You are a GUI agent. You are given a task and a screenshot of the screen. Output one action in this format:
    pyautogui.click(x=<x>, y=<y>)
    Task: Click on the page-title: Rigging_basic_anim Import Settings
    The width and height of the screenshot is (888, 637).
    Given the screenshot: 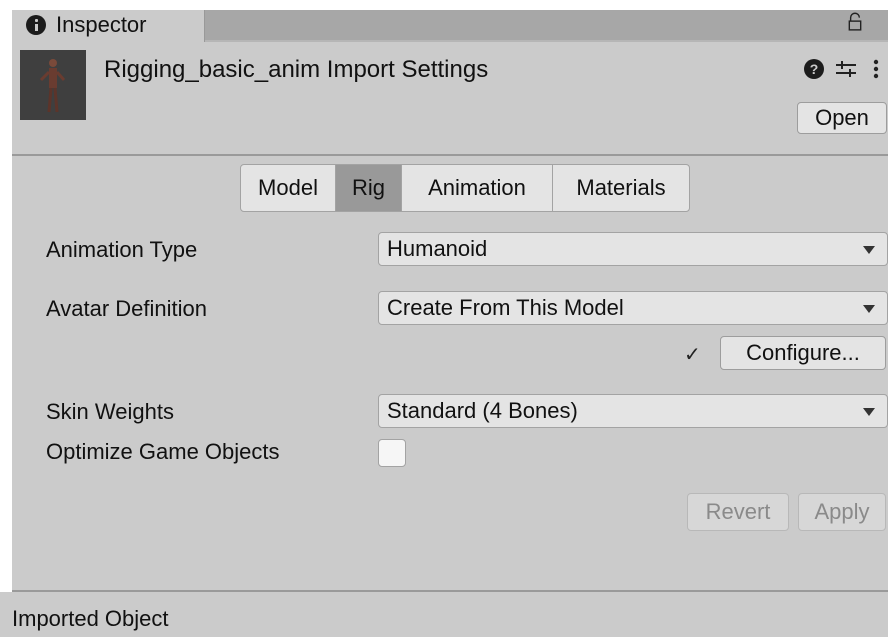 What is the action you would take?
    pyautogui.click(x=296, y=69)
    